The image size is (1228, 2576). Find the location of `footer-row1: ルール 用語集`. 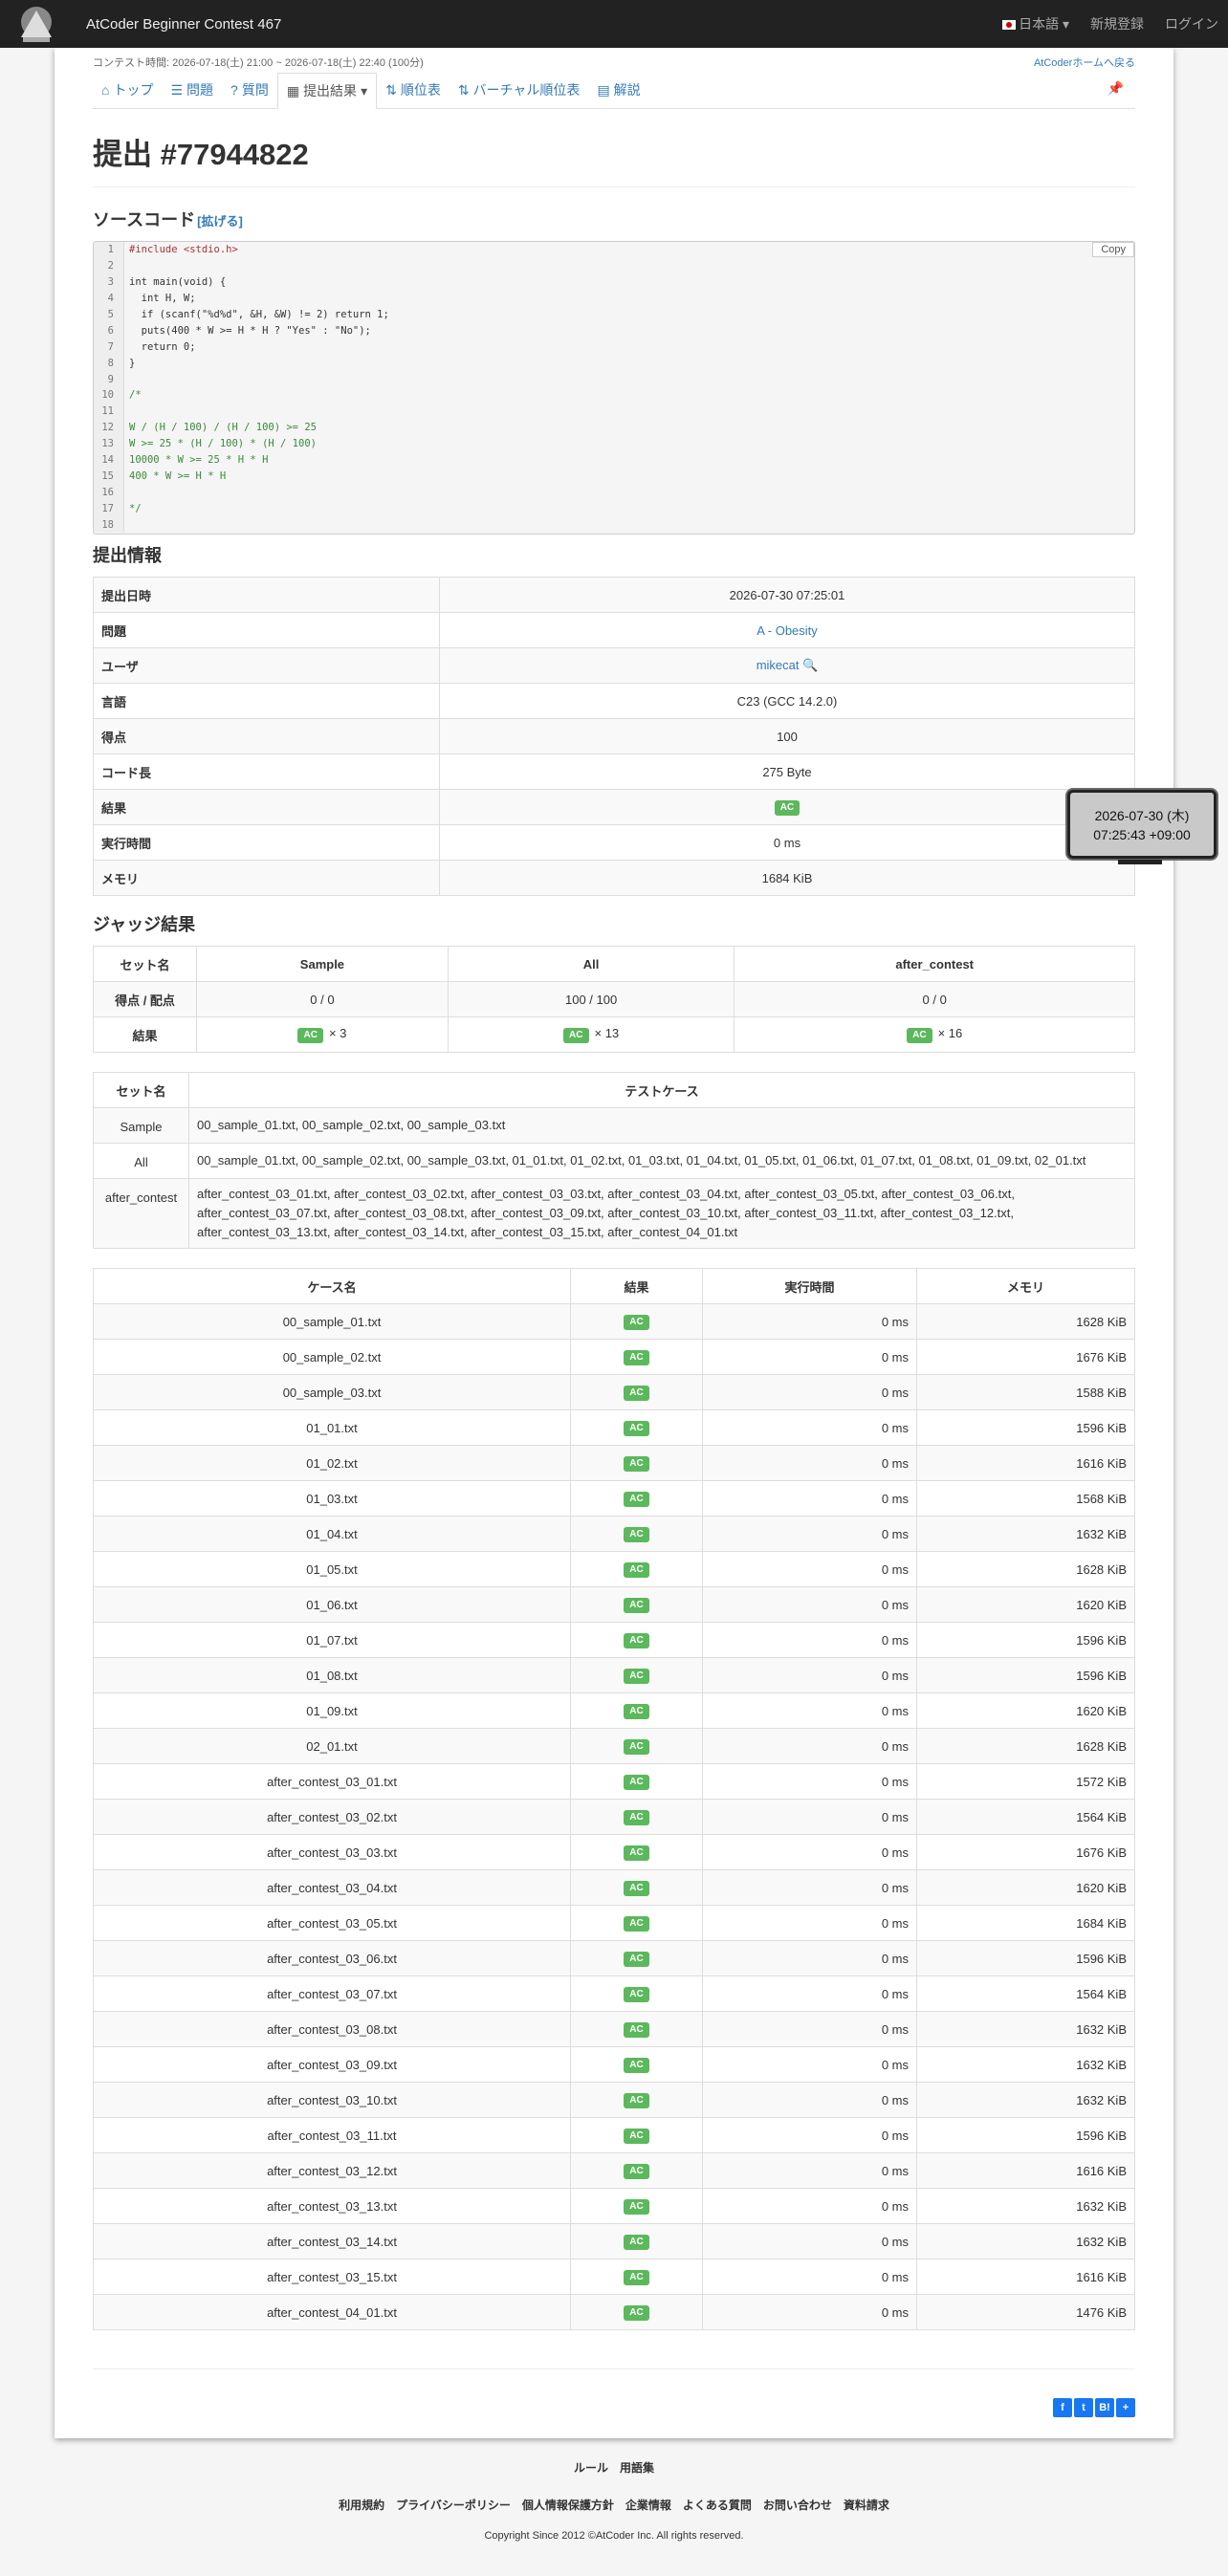

footer-row1: ルール 用語集 is located at coordinates (614, 2467).